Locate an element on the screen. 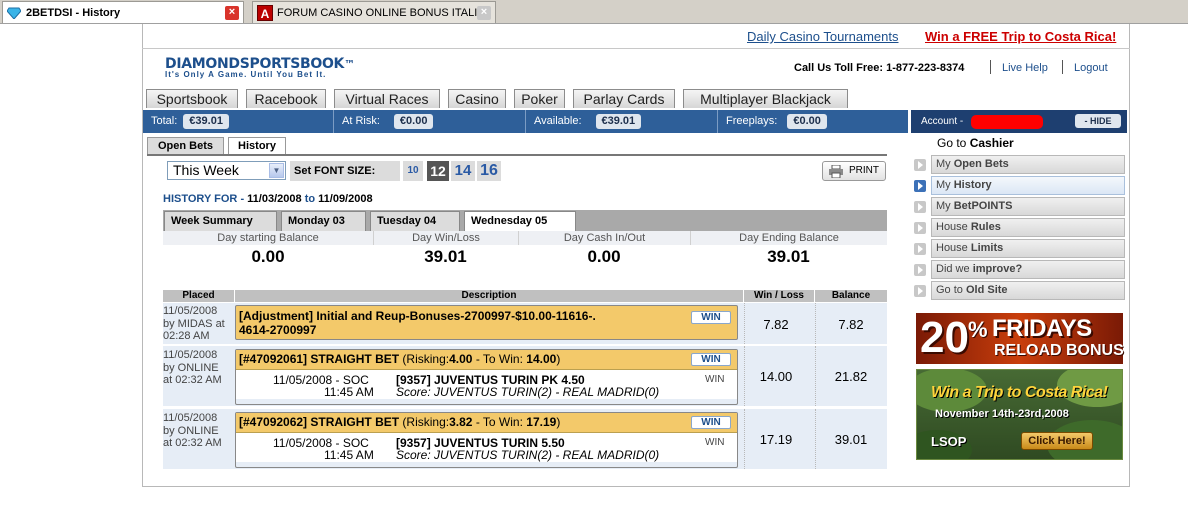  menu-house-limits: House Limits is located at coordinates (1019, 248).